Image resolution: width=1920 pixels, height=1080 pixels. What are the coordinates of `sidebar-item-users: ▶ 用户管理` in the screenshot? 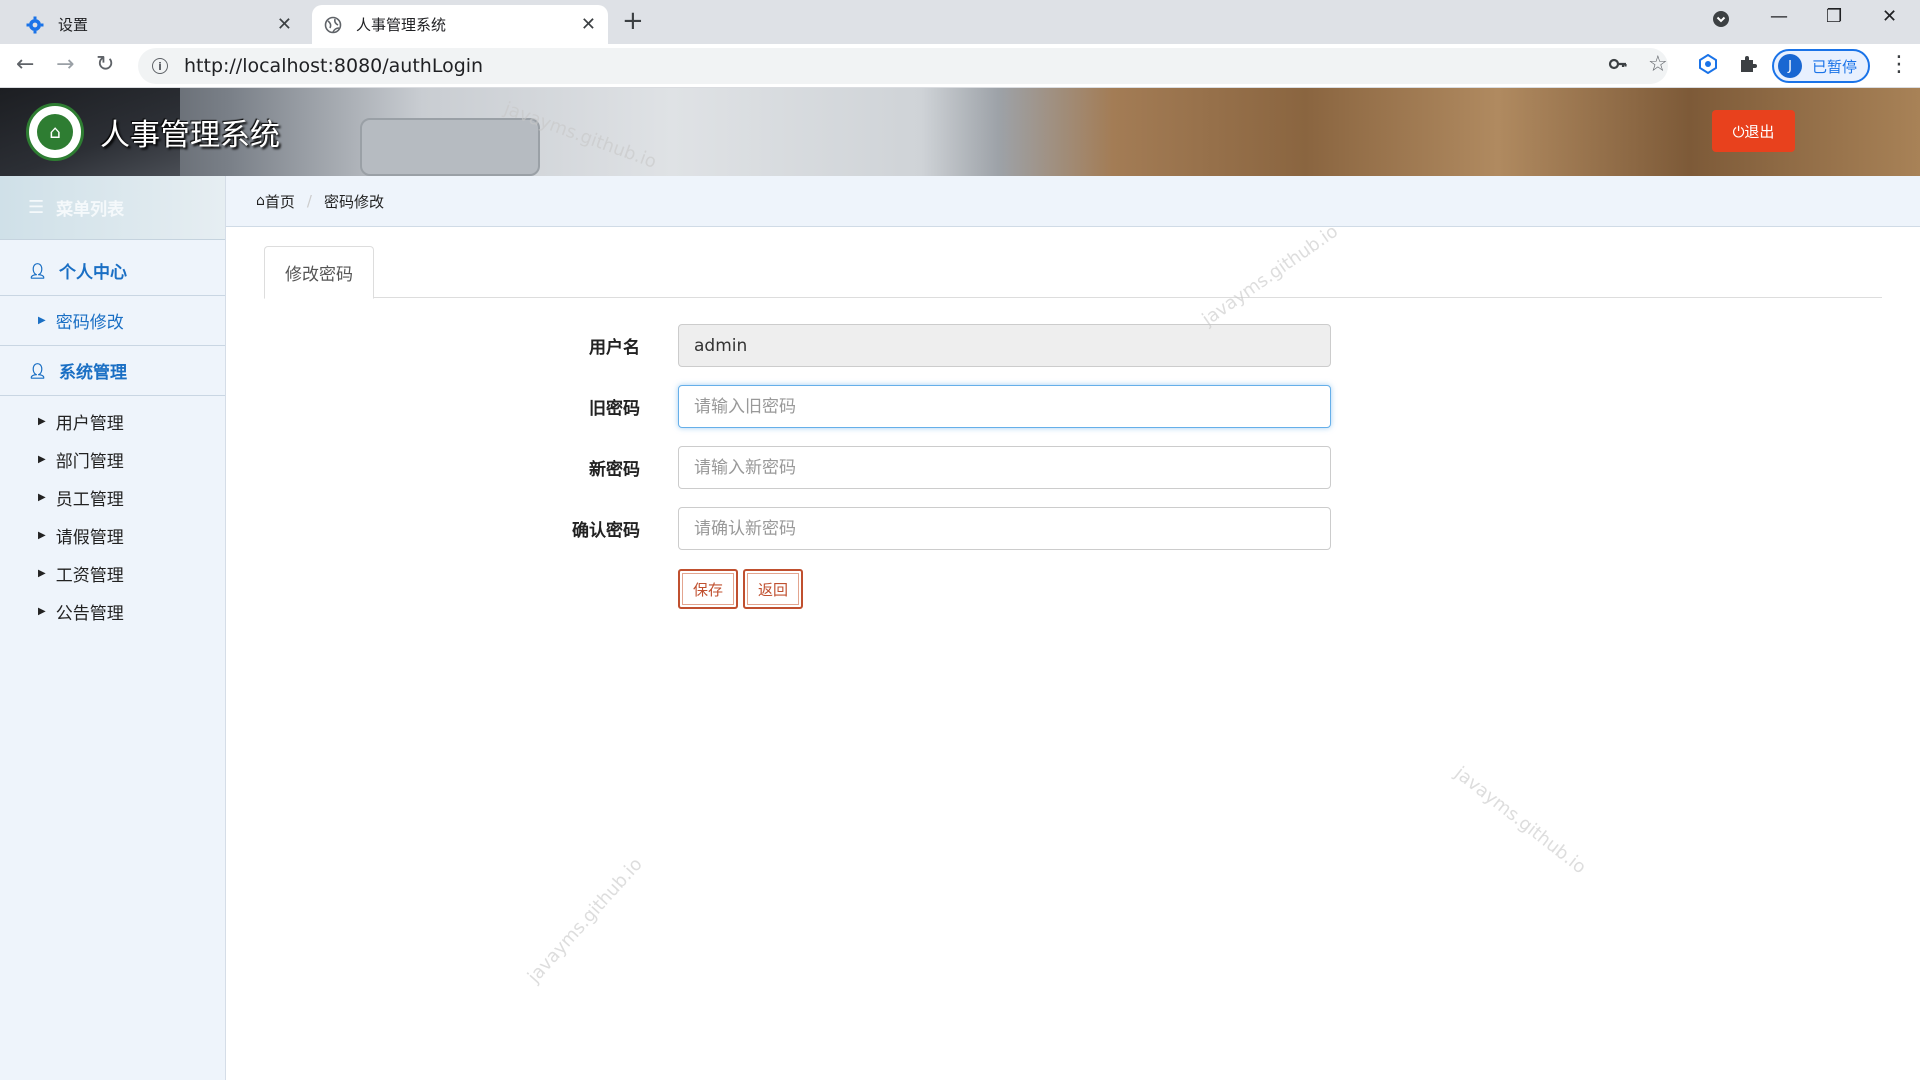 It's located at (112, 421).